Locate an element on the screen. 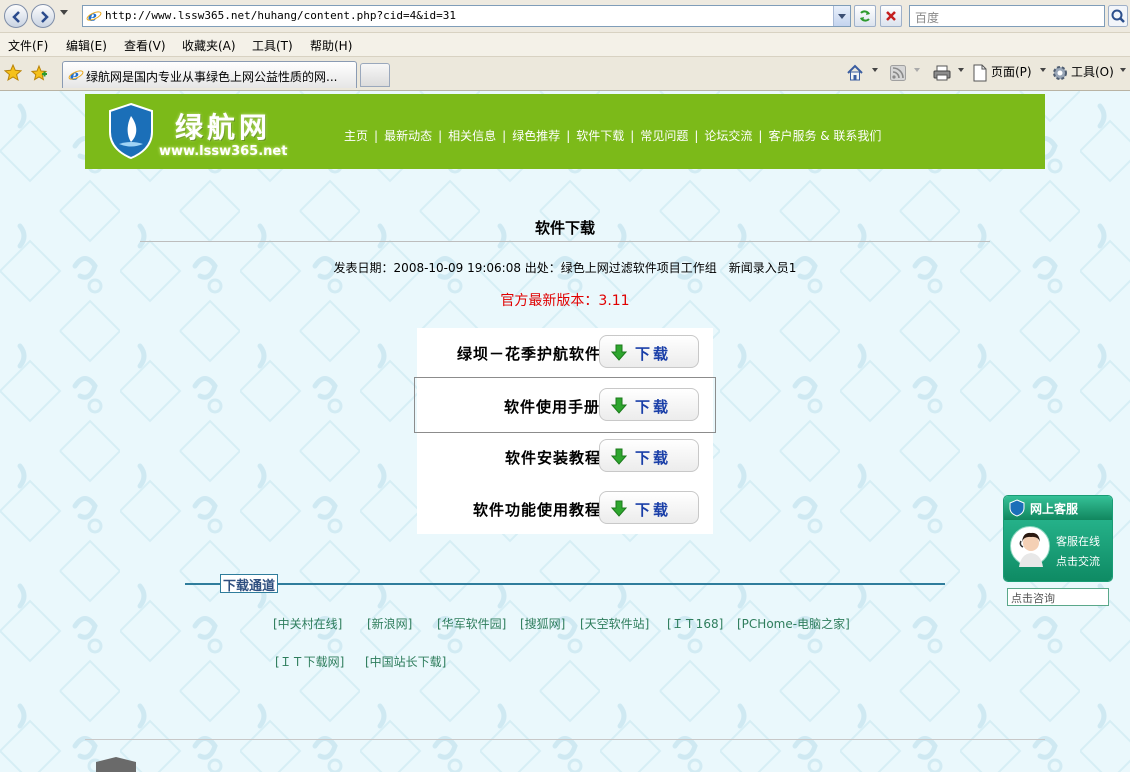 This screenshot has width=1130, height=772. download-row: 软件安装教程 下载 is located at coordinates (565, 458).